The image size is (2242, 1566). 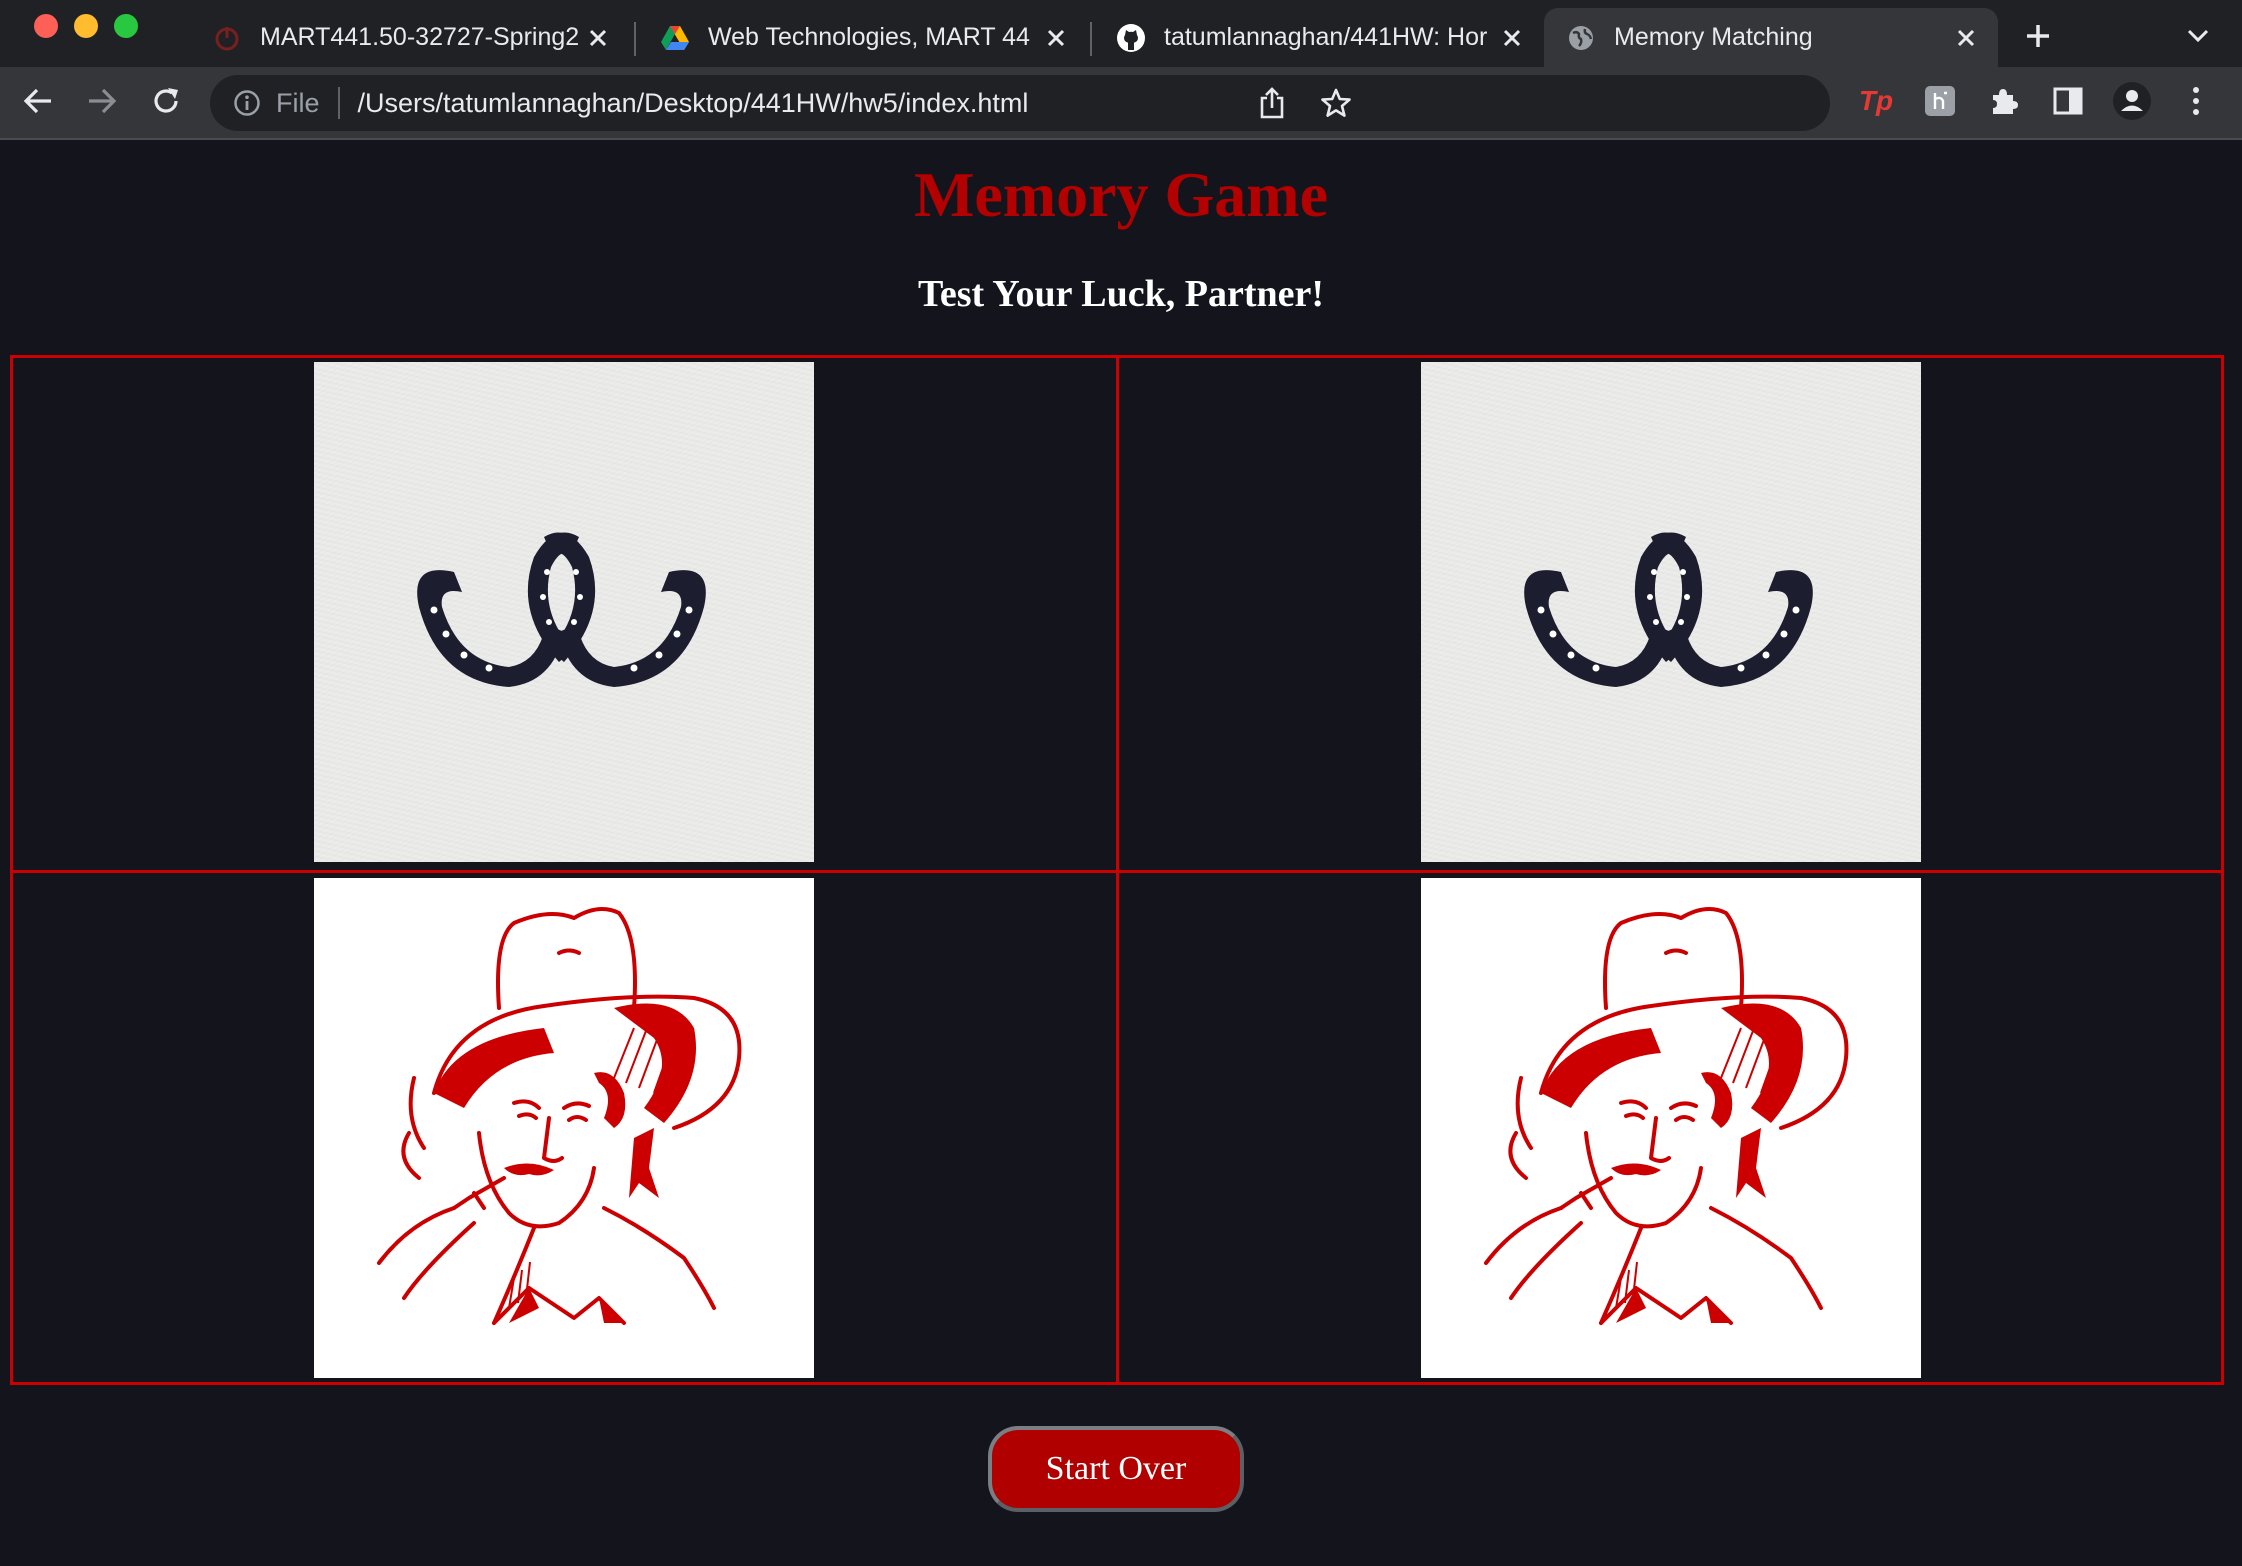 I want to click on extension-grey-icon, so click(x=1940, y=101).